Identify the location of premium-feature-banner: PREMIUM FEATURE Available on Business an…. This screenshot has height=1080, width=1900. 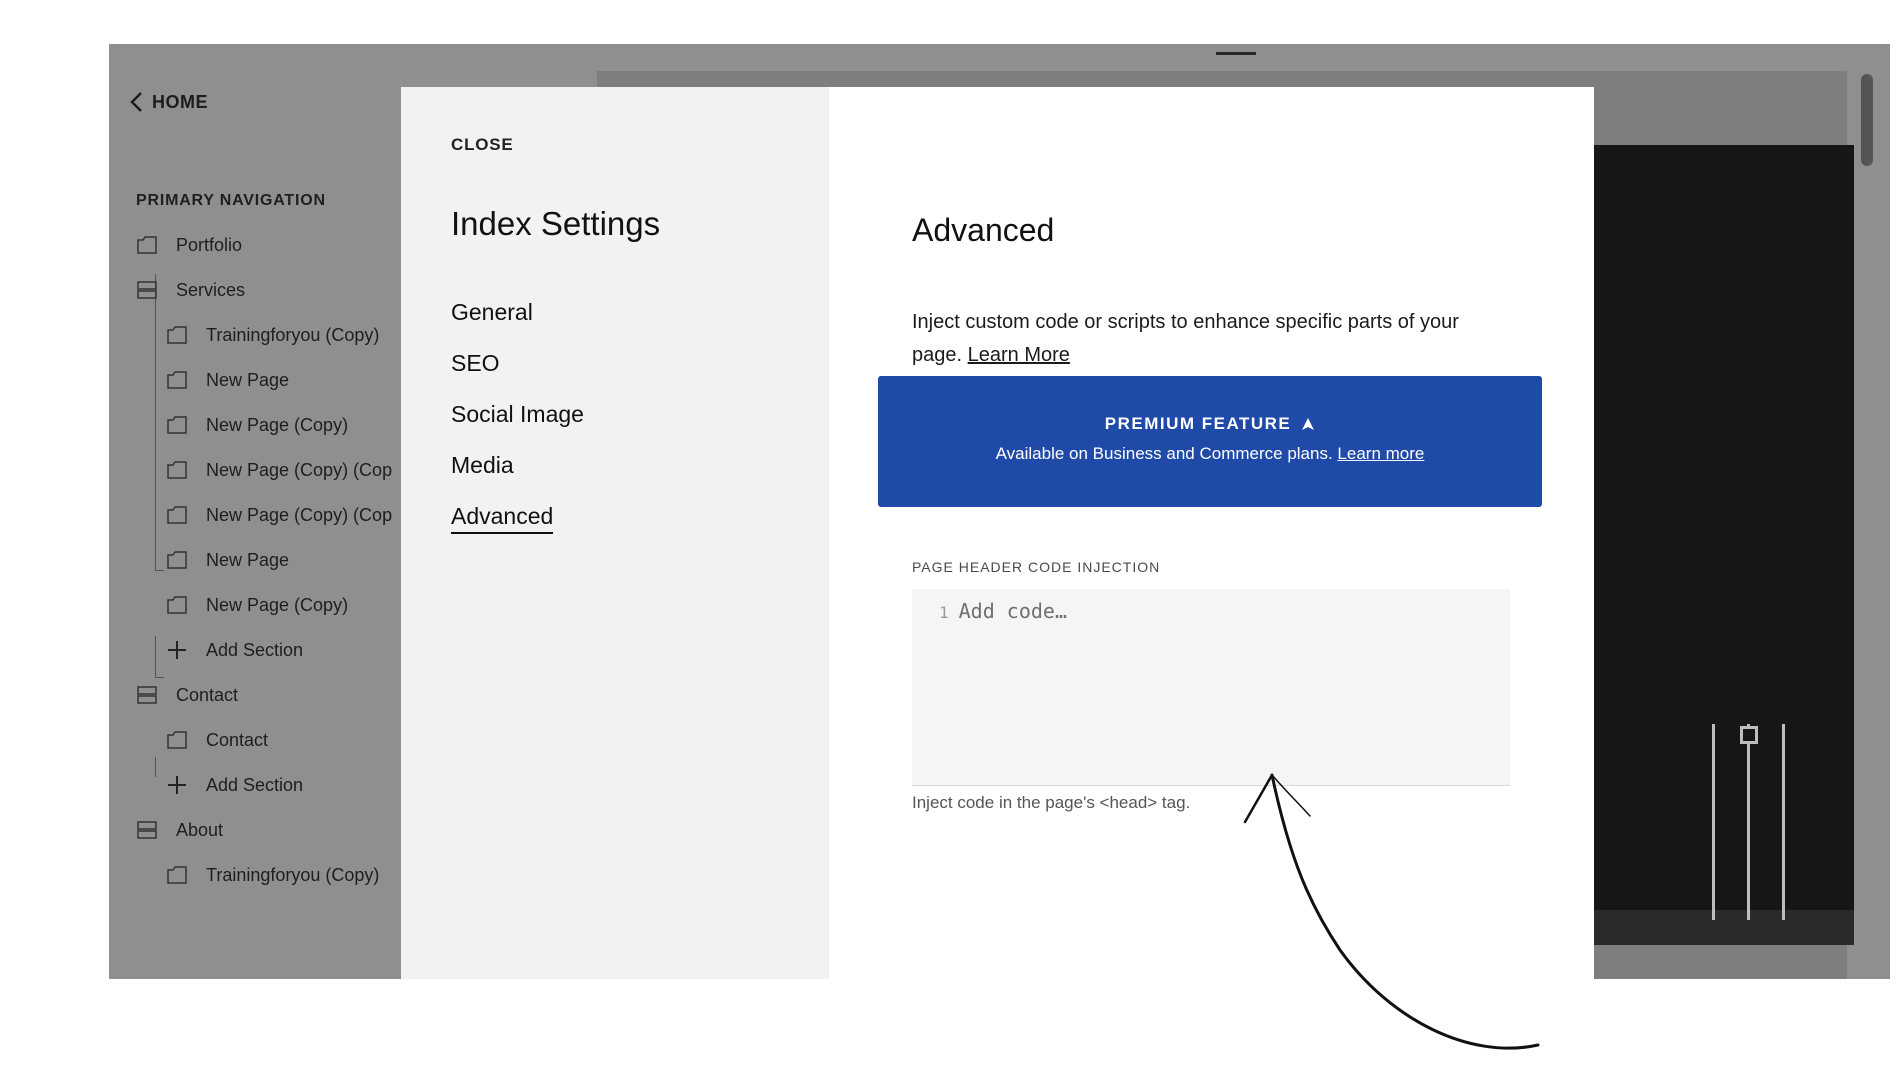
(1210, 441).